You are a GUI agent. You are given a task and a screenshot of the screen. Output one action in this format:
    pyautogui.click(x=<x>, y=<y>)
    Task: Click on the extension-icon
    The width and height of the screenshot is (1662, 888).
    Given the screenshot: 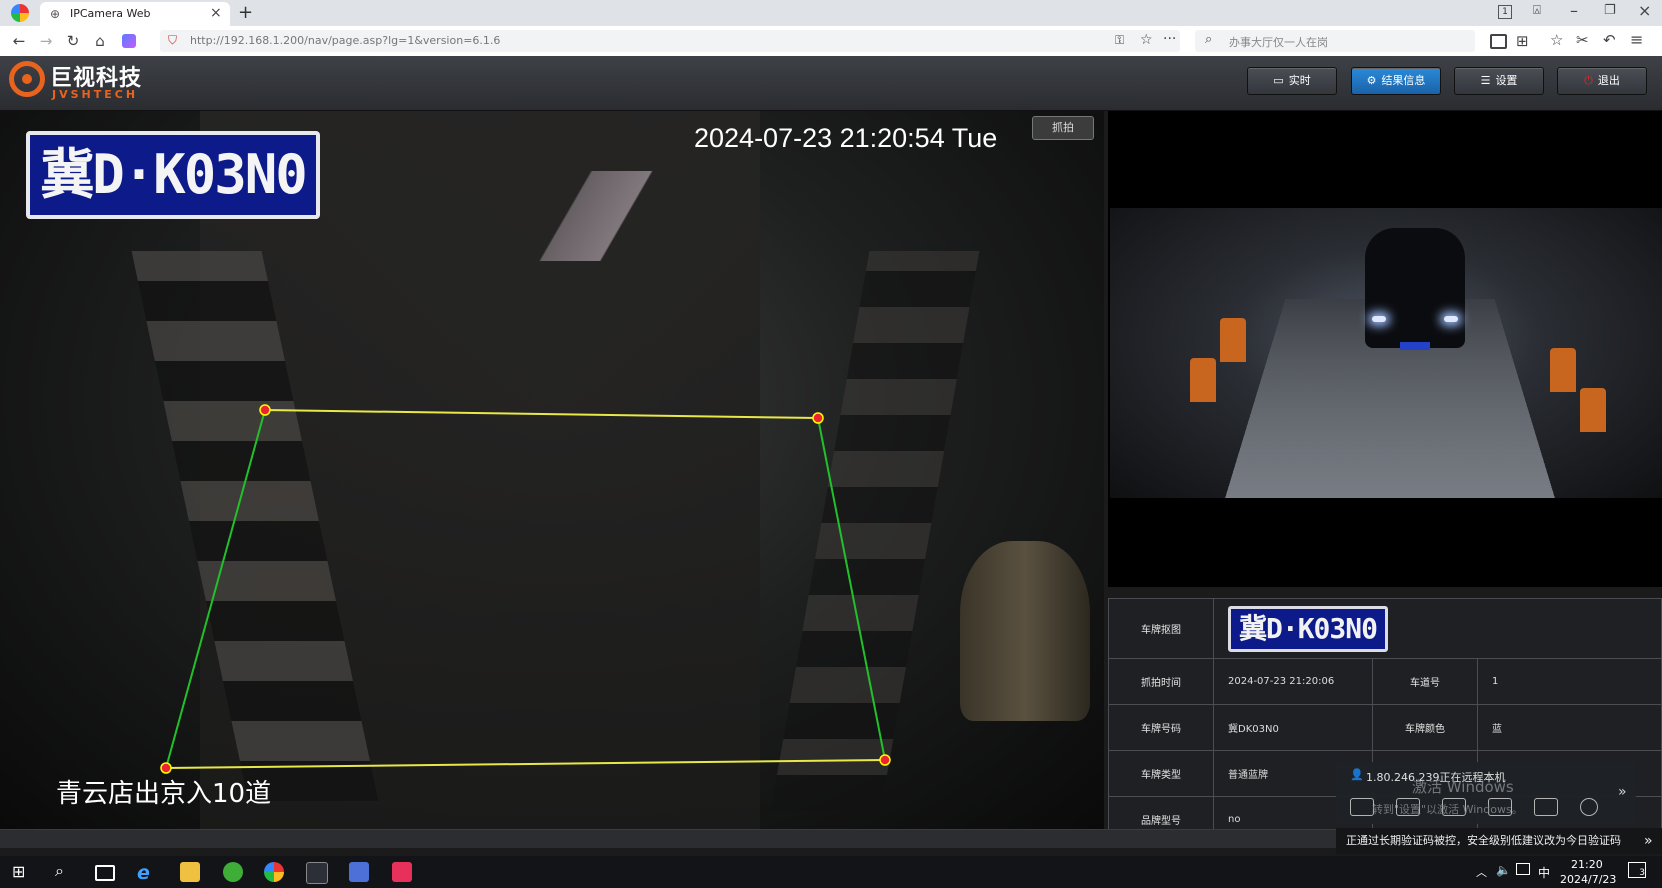 What is the action you would take?
    pyautogui.click(x=129, y=41)
    